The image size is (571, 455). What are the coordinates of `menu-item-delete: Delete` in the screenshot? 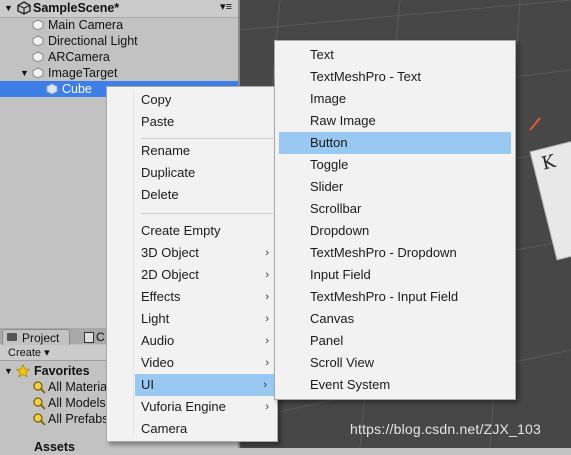 It's located at (206, 195).